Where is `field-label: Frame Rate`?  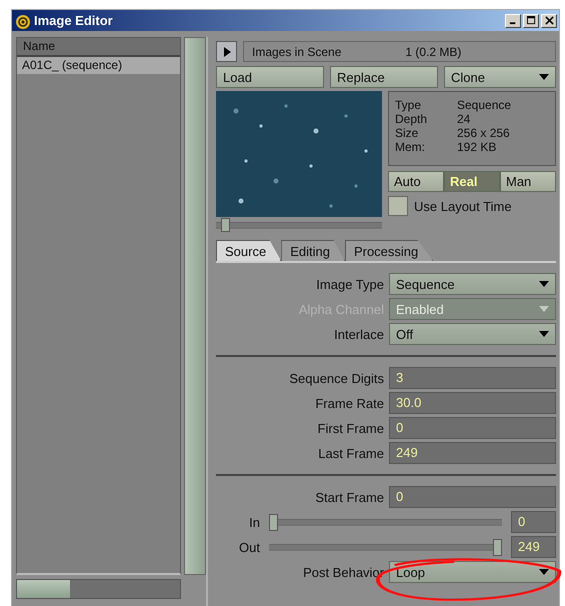
field-label: Frame Rate is located at coordinates (349, 403).